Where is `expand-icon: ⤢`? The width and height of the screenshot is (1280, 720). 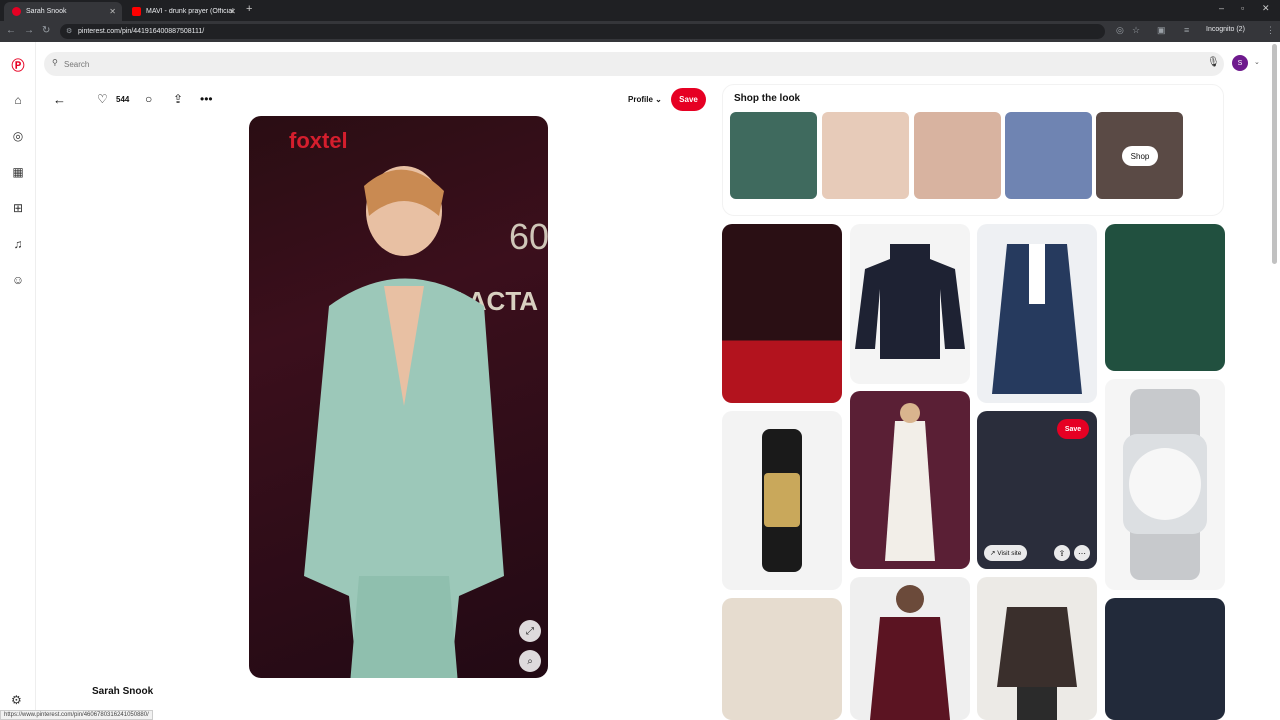
expand-icon: ⤢ is located at coordinates (530, 631).